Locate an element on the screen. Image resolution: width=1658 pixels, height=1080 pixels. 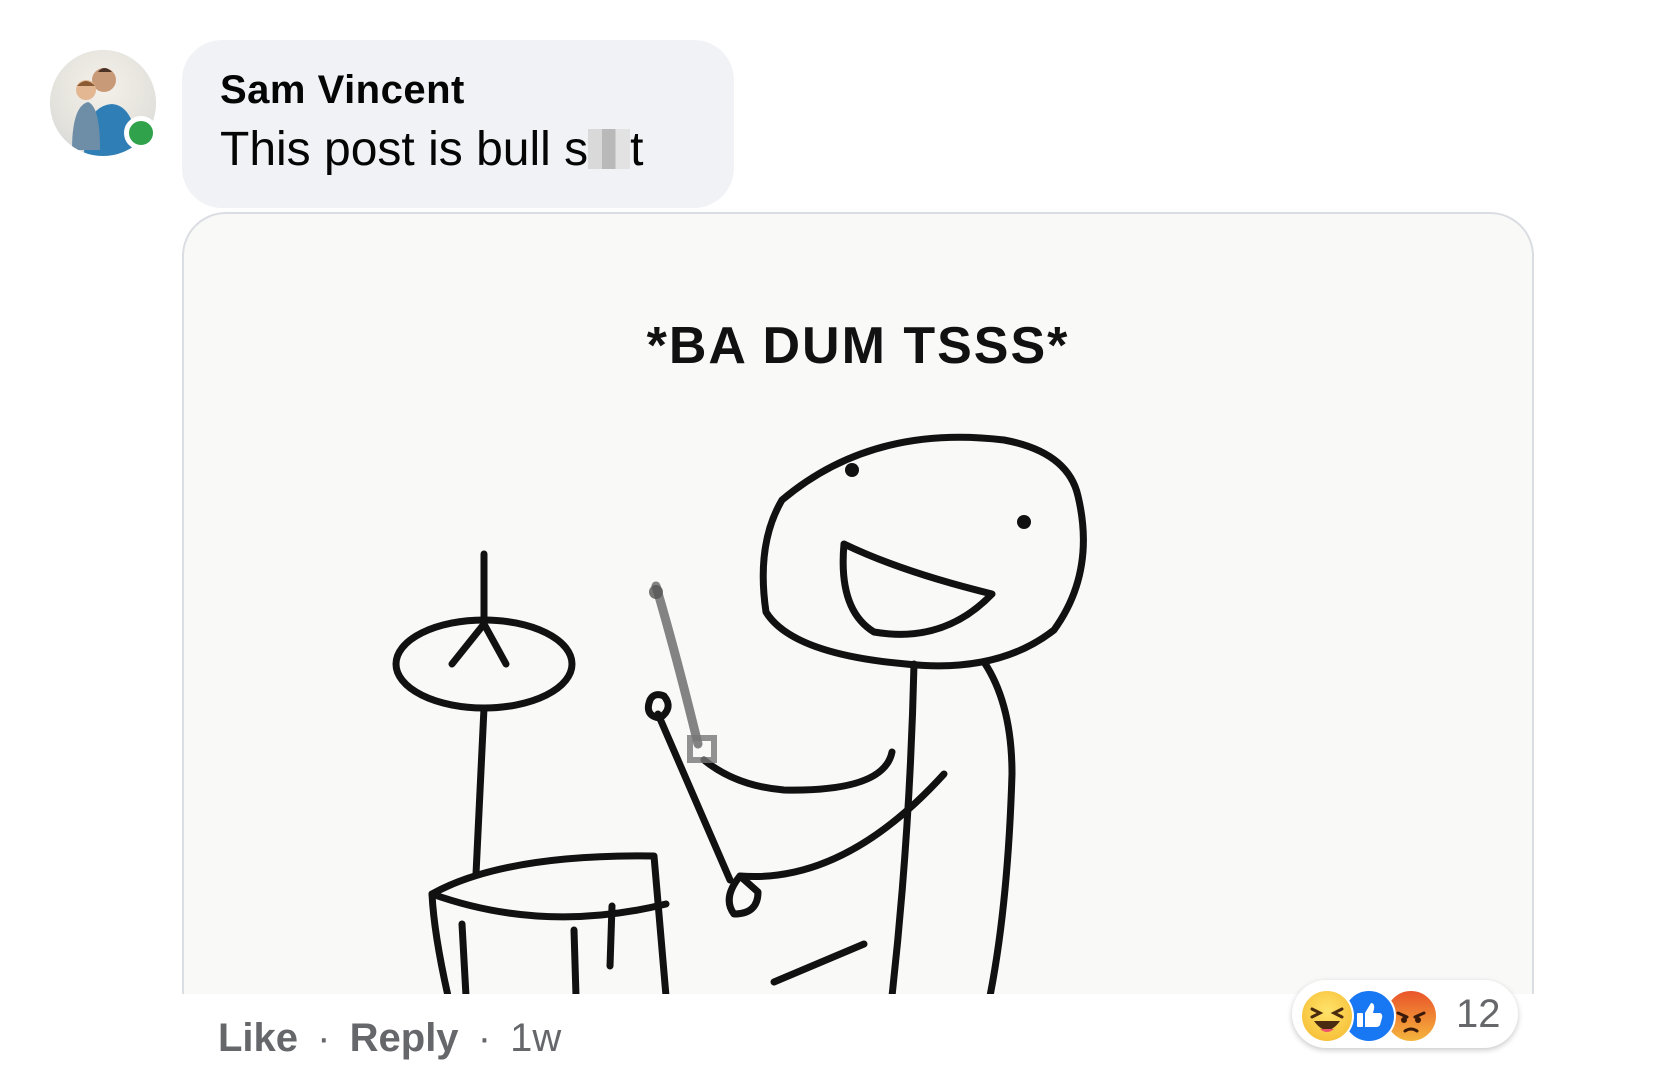
comment-text-end: t is located at coordinates (637, 149).